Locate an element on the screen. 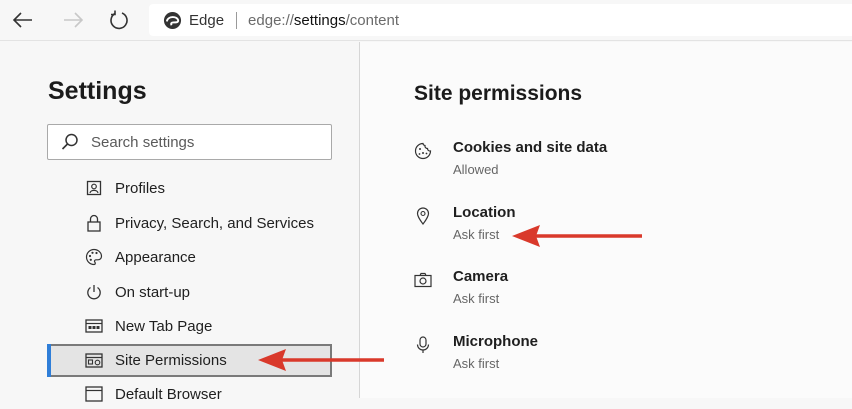  url-host: settings is located at coordinates (319, 20).